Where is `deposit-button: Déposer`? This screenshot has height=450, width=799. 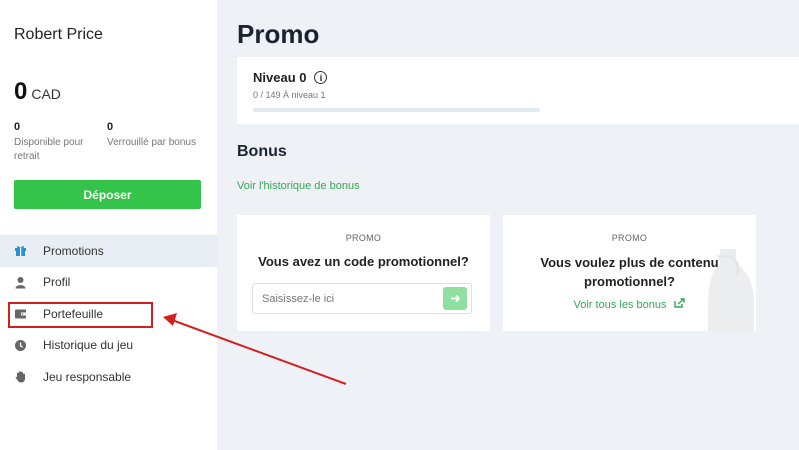 deposit-button: Déposer is located at coordinates (107, 194).